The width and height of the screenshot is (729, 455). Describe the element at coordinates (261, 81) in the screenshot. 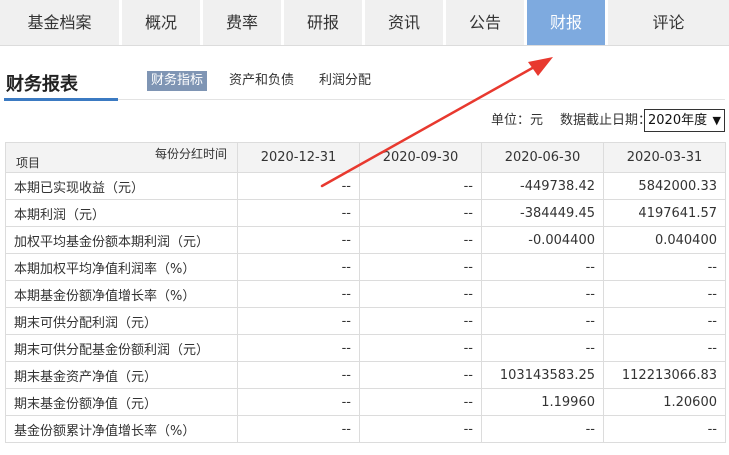

I see `subtab-assets-liabilities: 资产和负债` at that location.